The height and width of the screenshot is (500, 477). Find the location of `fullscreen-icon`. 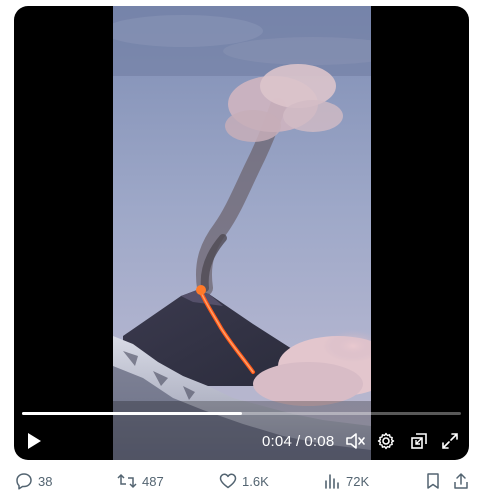

fullscreen-icon is located at coordinates (450, 441).